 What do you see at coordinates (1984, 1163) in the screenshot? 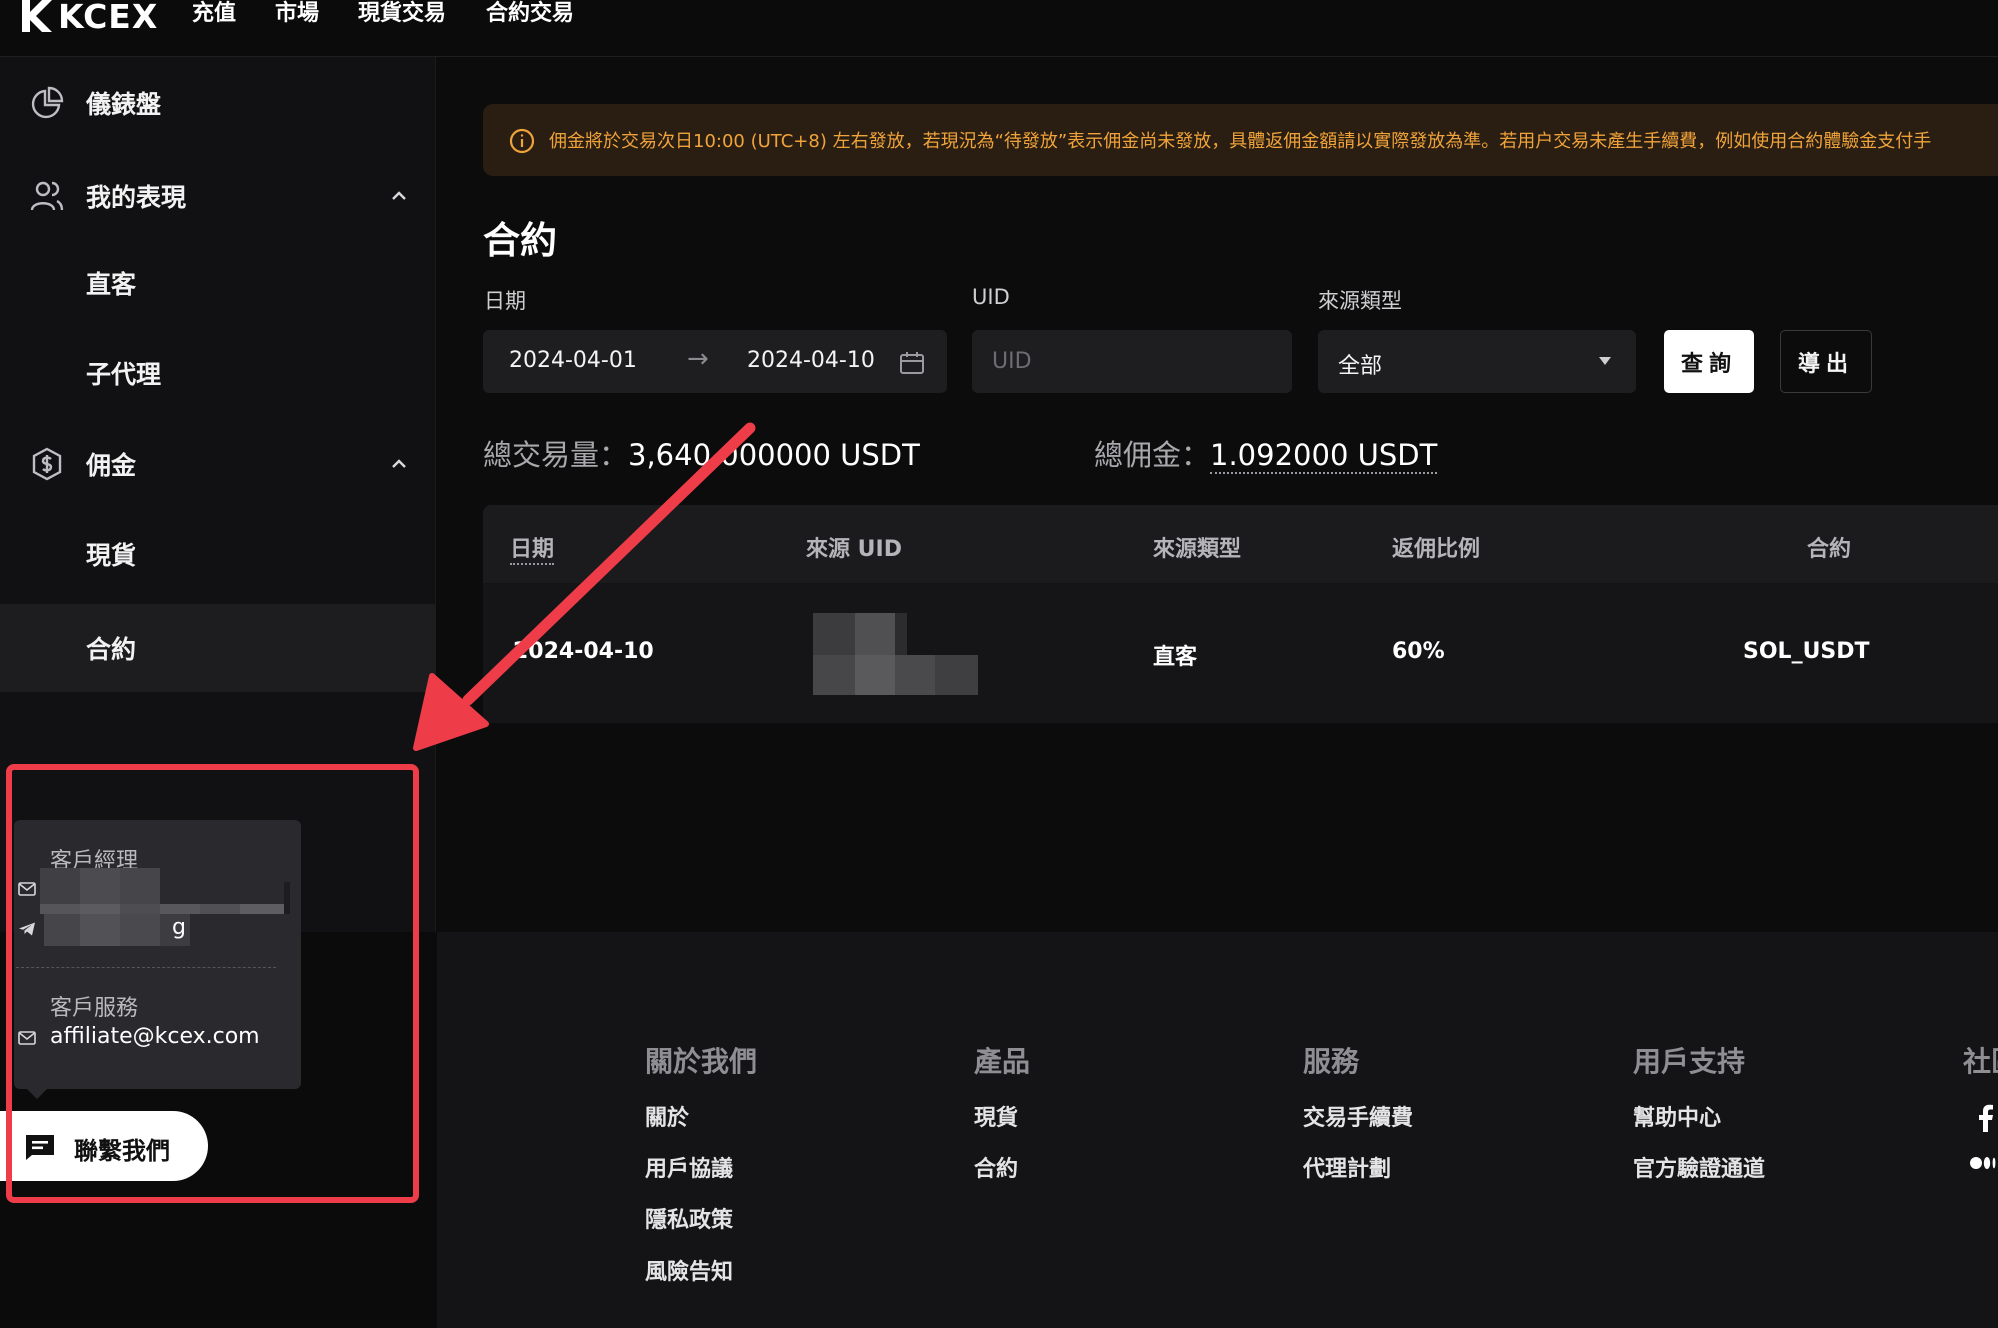
I see `medium-icon` at bounding box center [1984, 1163].